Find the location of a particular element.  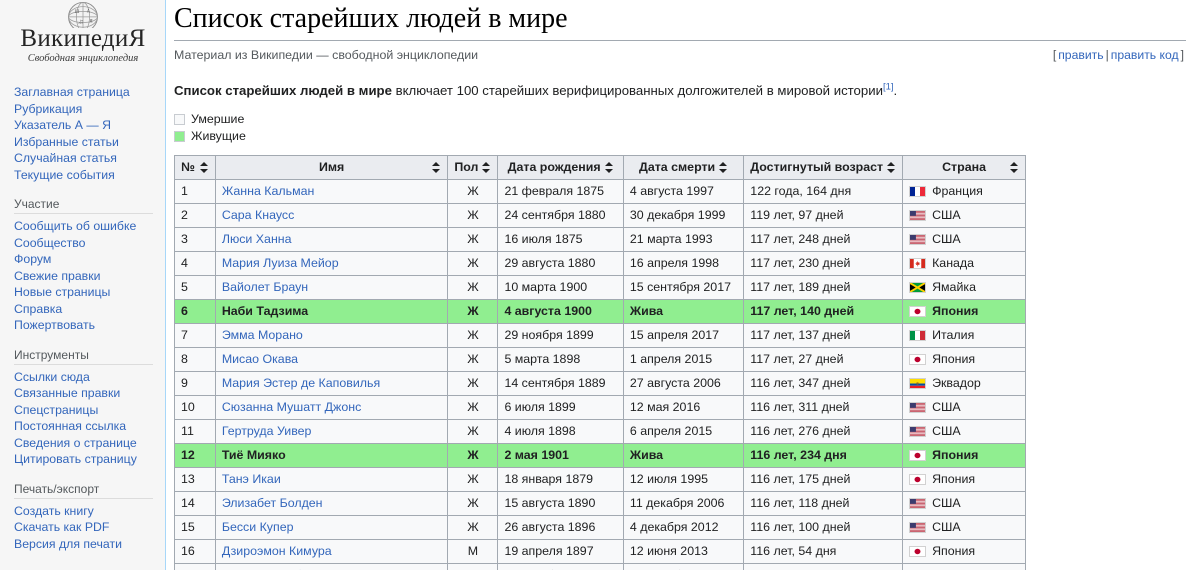

sidebar-item-featured: Избранные статьи is located at coordinates (89, 142).